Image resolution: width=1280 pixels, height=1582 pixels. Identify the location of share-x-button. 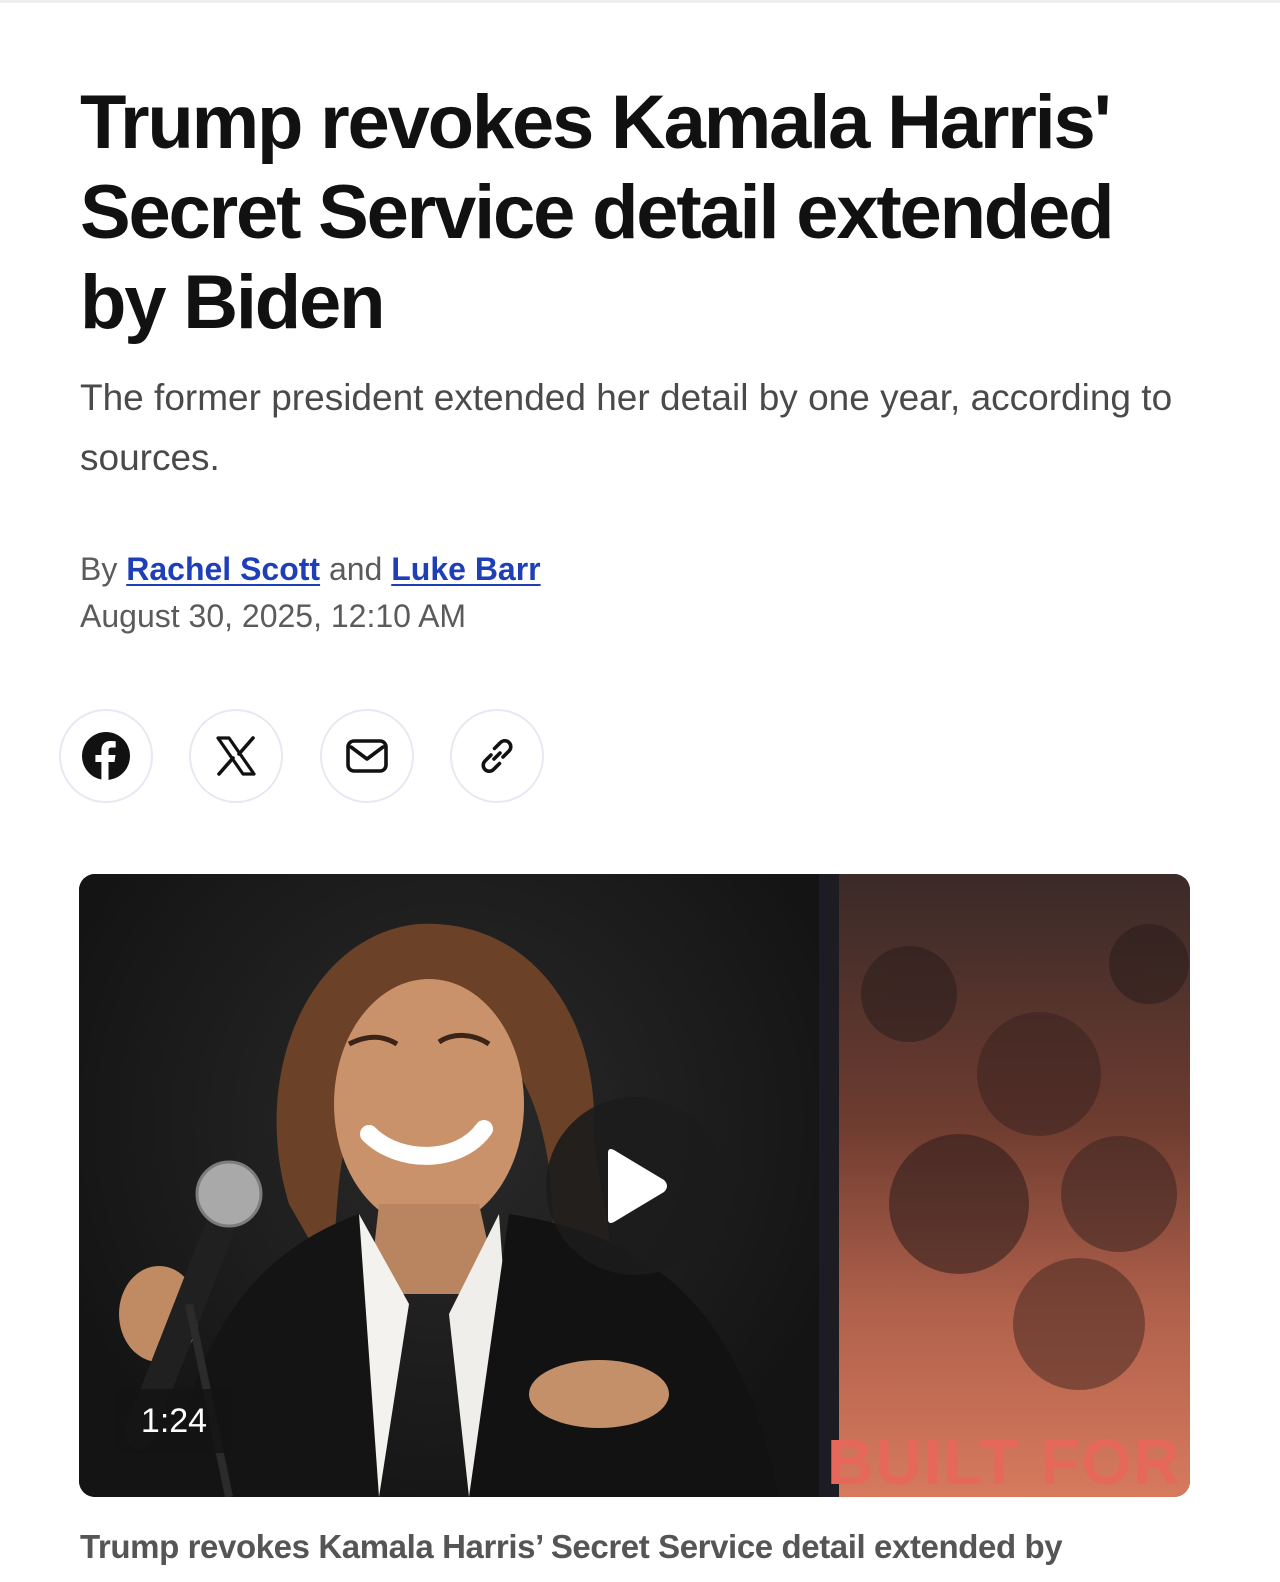
(236, 756).